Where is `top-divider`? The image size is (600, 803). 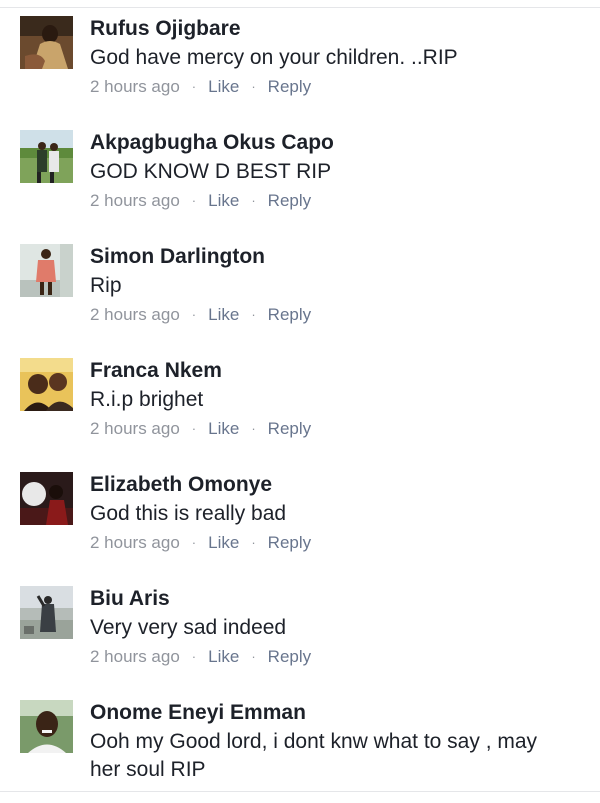
top-divider is located at coordinates (300, 7).